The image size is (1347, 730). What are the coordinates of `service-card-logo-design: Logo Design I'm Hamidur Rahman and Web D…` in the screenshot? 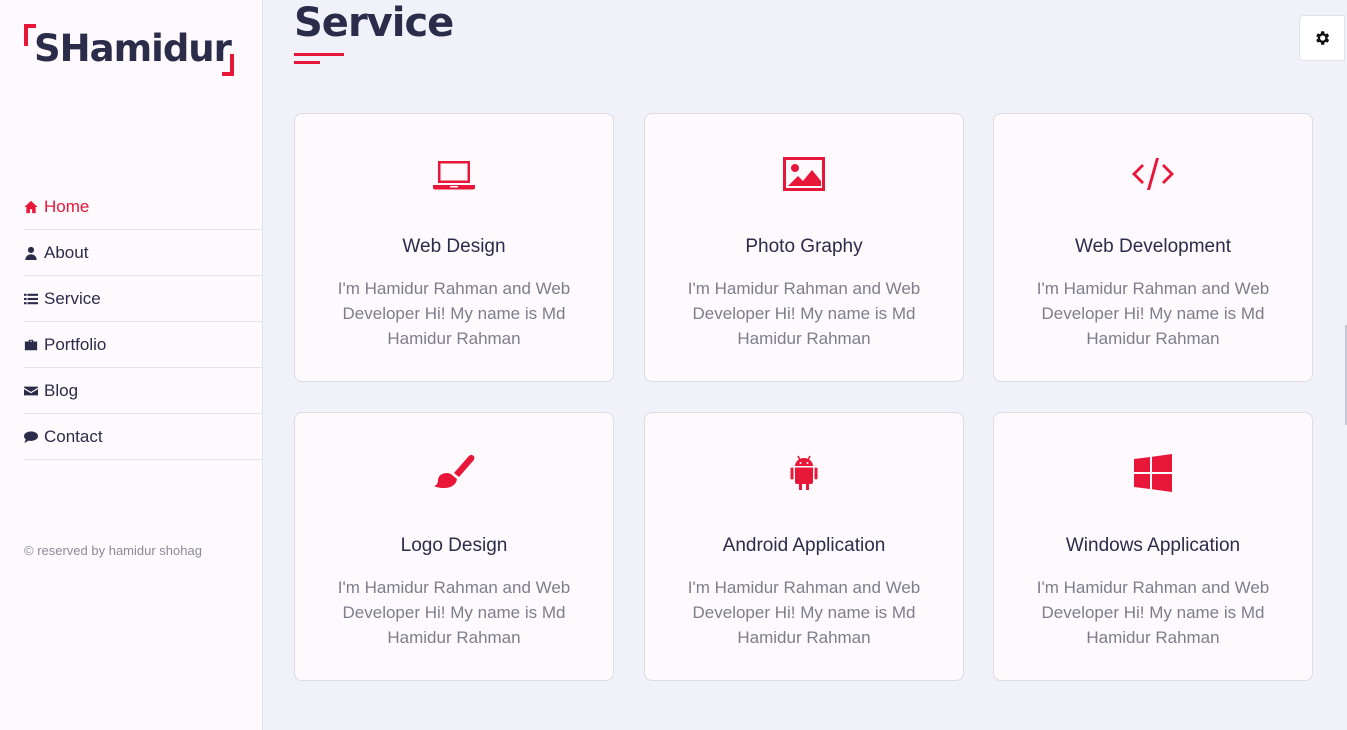 It's located at (454, 546).